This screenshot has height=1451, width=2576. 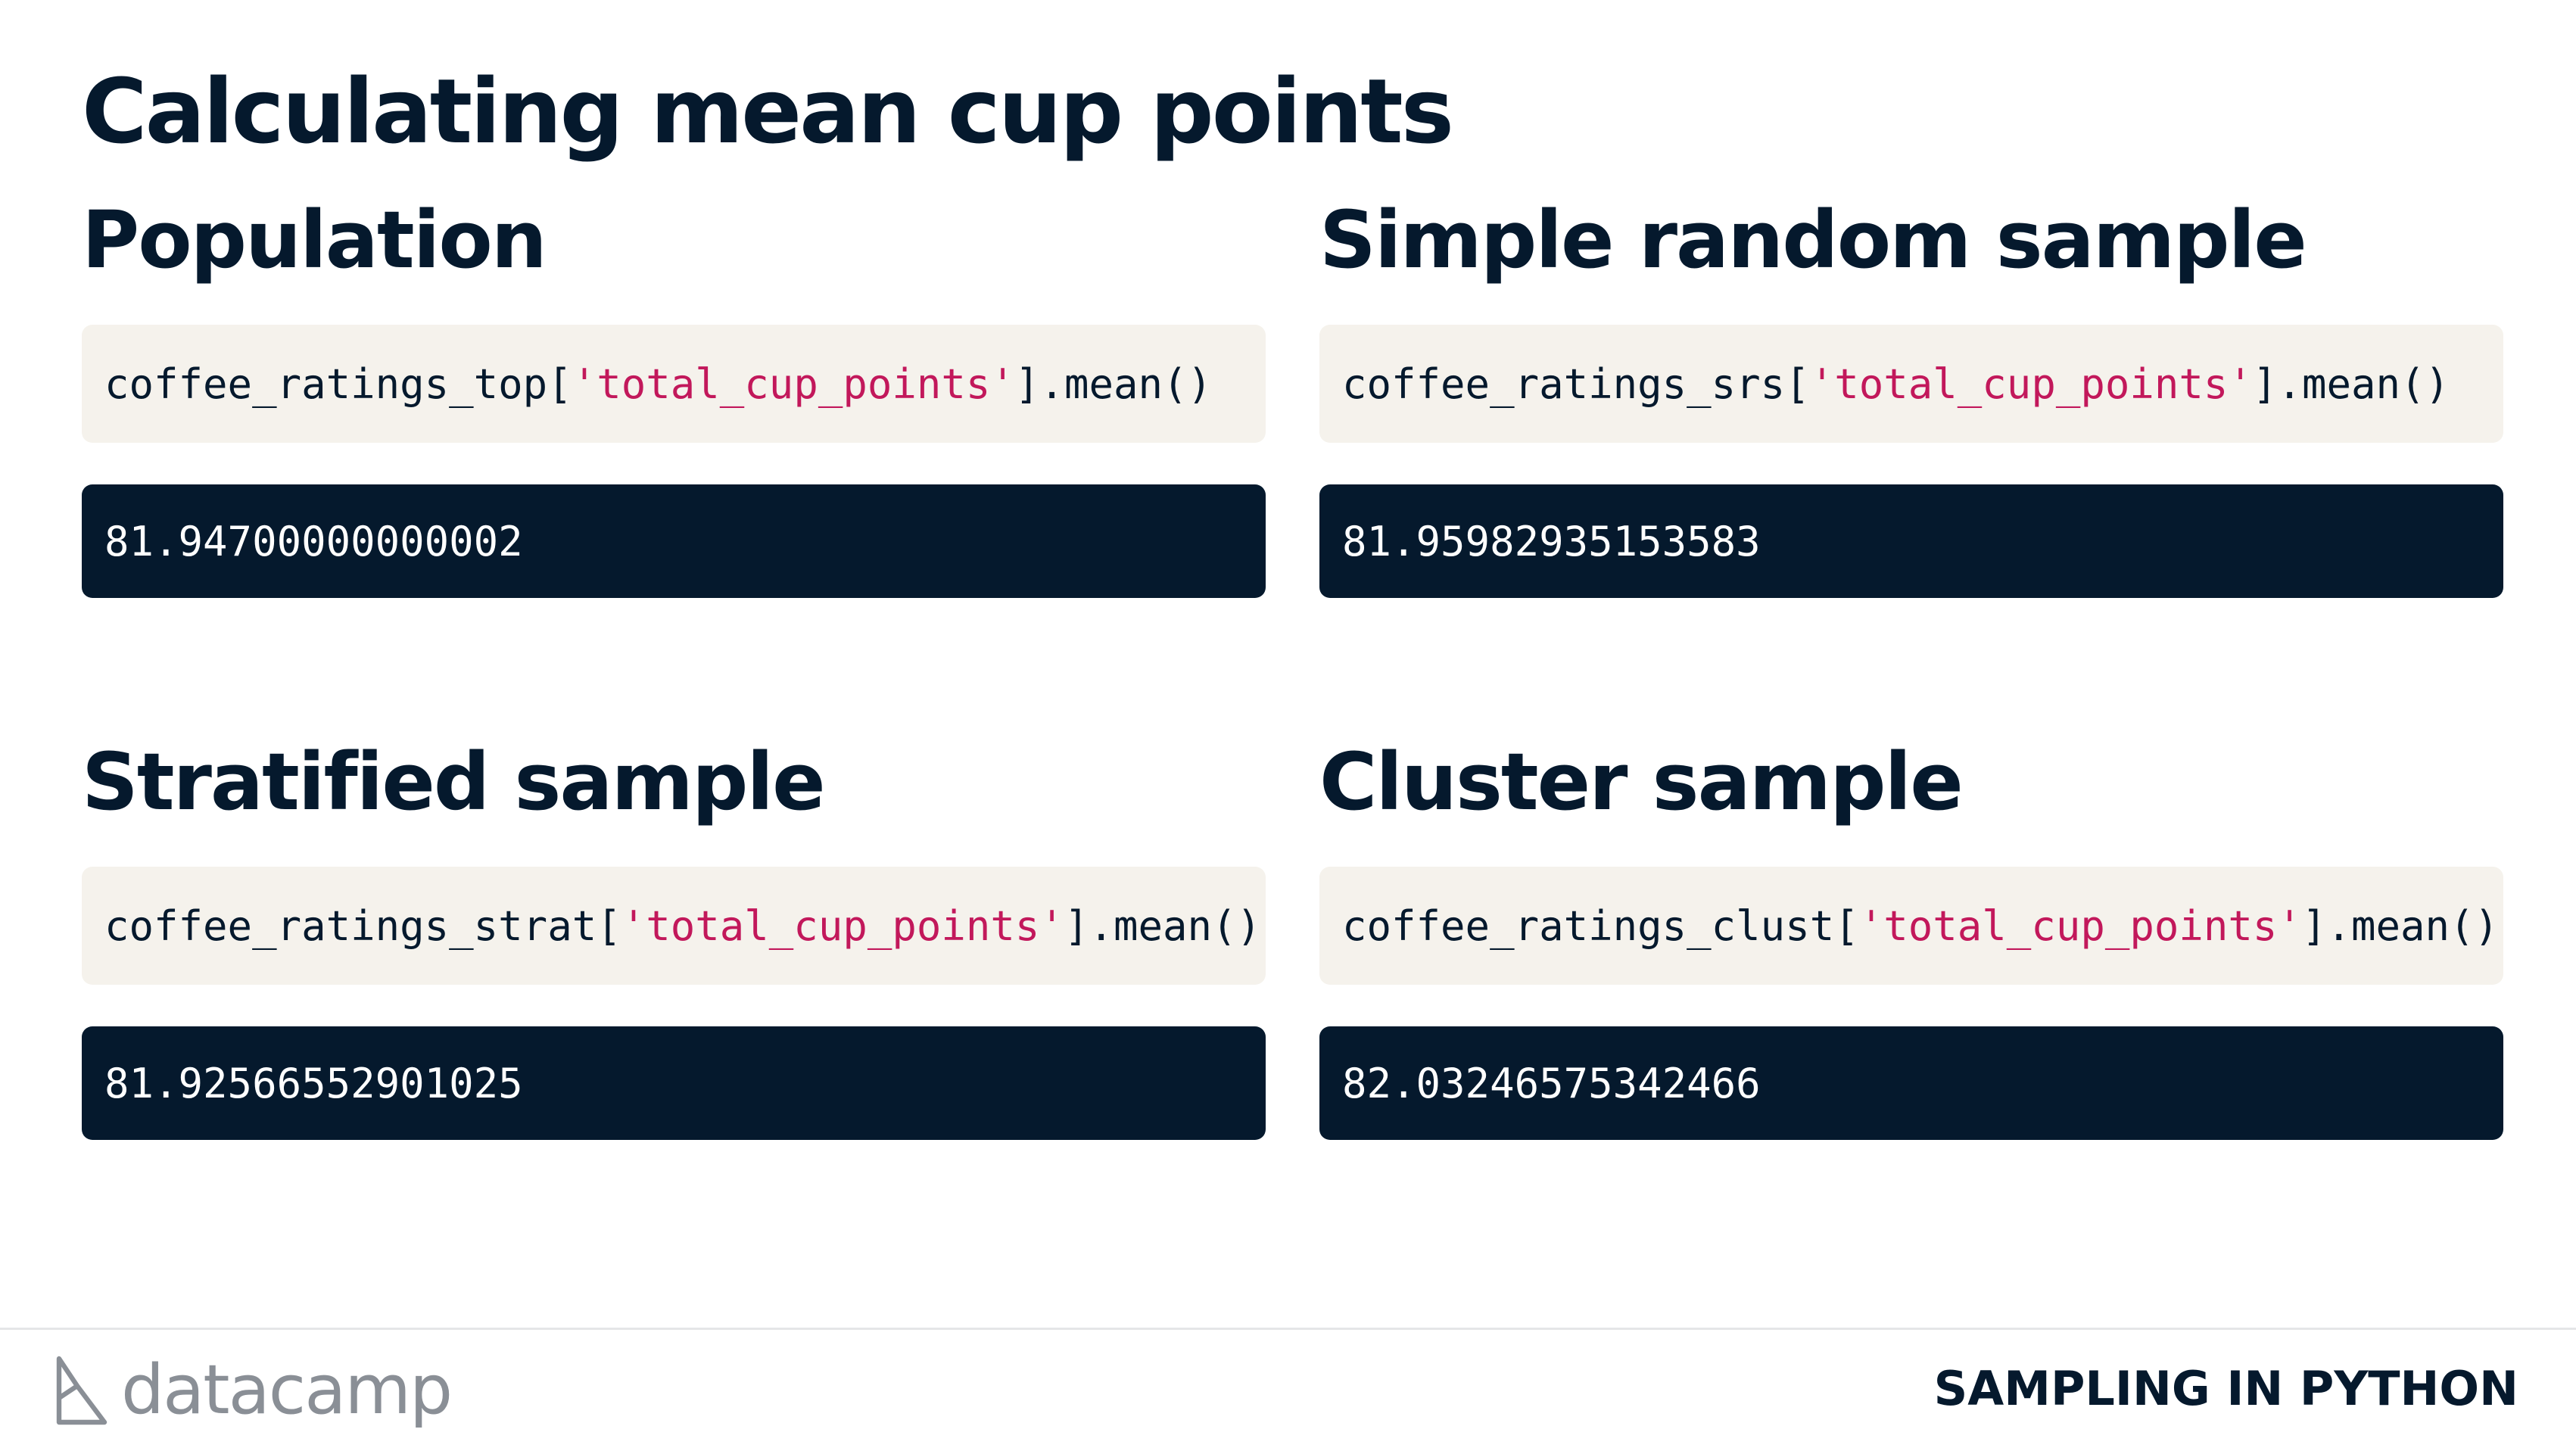 I want to click on section-heading: Simple random sample, so click(x=1813, y=240).